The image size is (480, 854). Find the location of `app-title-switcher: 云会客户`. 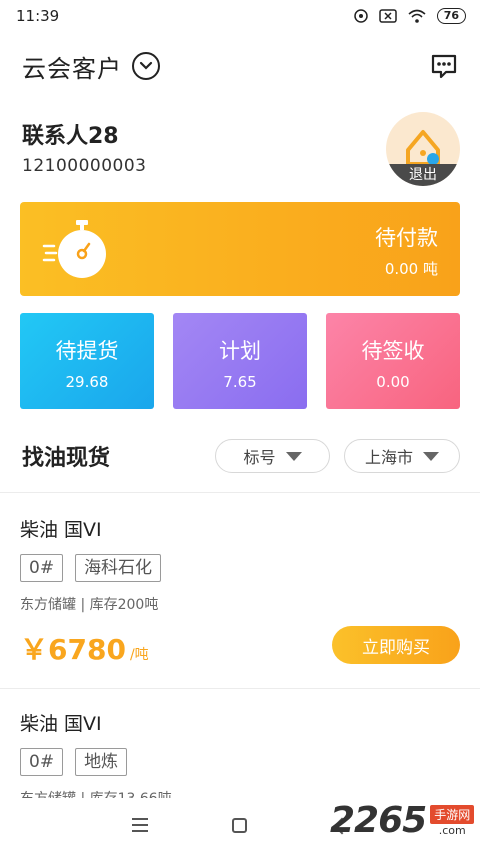

app-title-switcher: 云会客户 is located at coordinates (91, 66).